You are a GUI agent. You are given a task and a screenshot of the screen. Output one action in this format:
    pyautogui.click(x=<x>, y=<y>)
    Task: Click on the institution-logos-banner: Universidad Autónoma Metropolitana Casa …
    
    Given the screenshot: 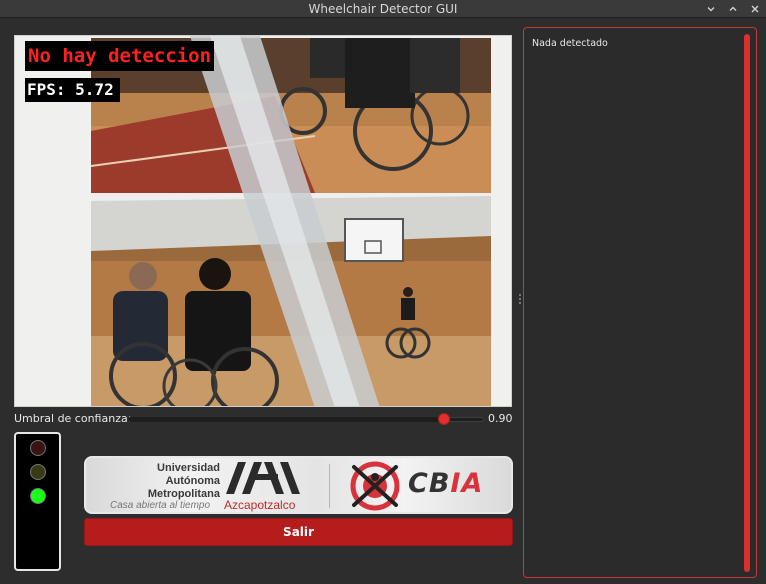 What is the action you would take?
    pyautogui.click(x=298, y=485)
    